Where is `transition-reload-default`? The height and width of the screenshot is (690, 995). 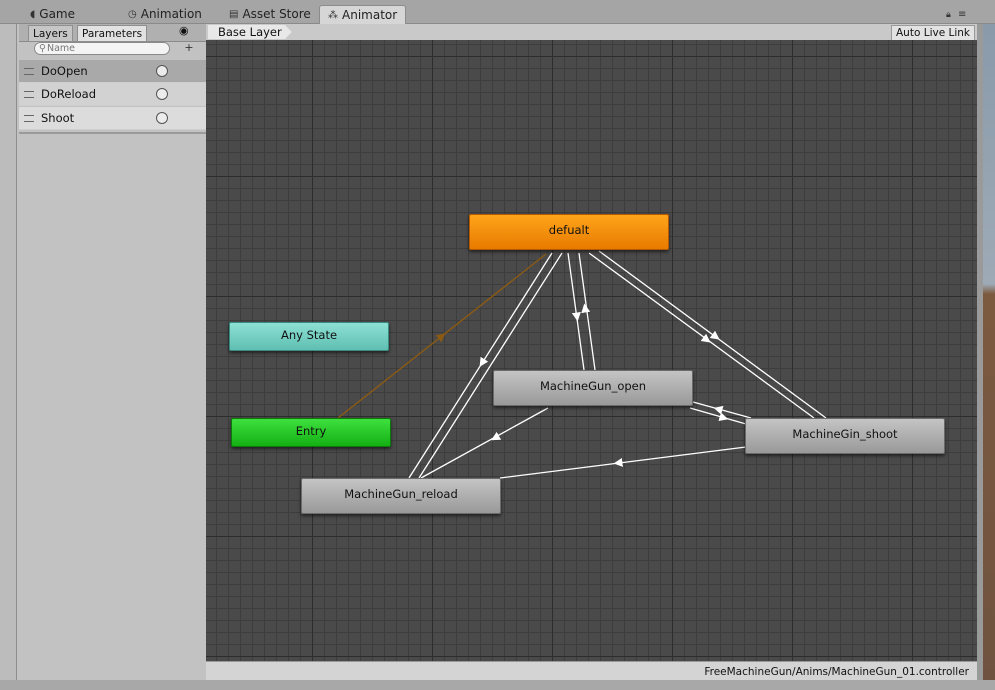 transition-reload-default is located at coordinates (490, 365).